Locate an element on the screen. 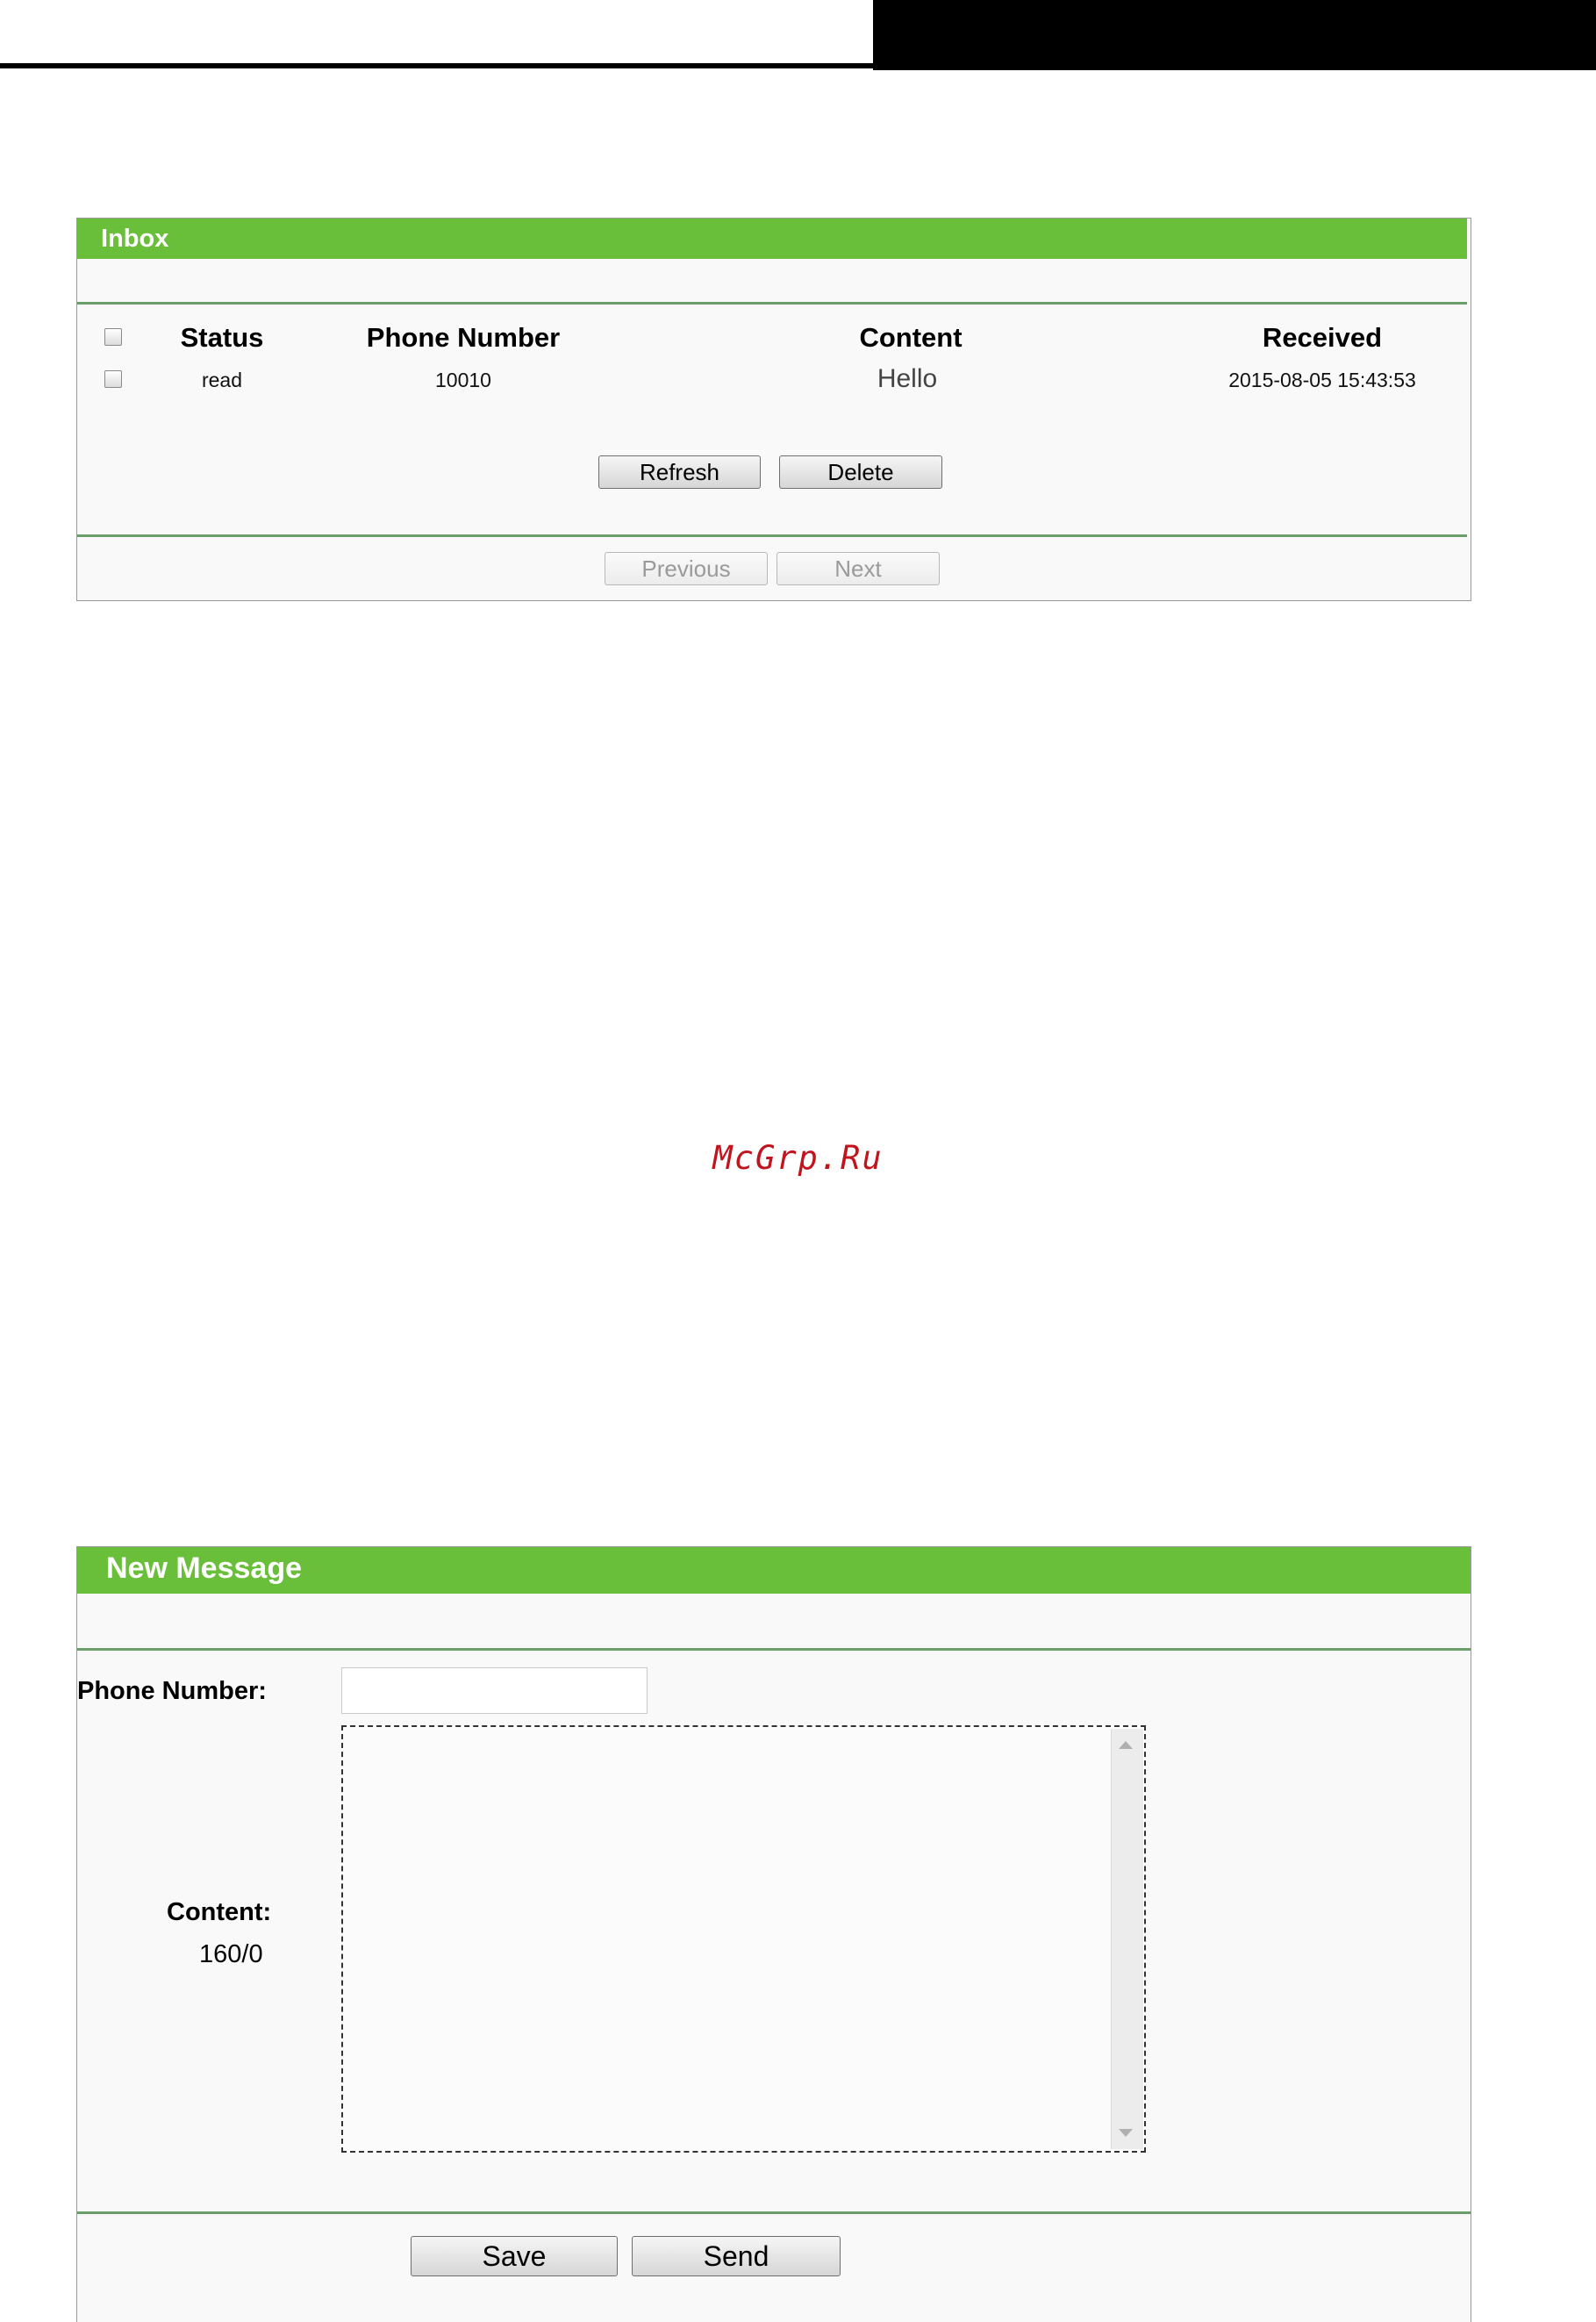  content-scrollbar is located at coordinates (1127, 1939).